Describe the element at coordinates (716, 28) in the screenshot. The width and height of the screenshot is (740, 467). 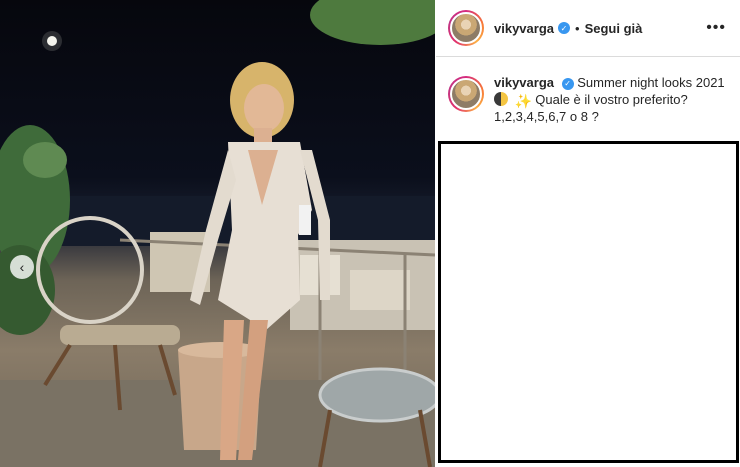
I see `more-options-icon: •••` at that location.